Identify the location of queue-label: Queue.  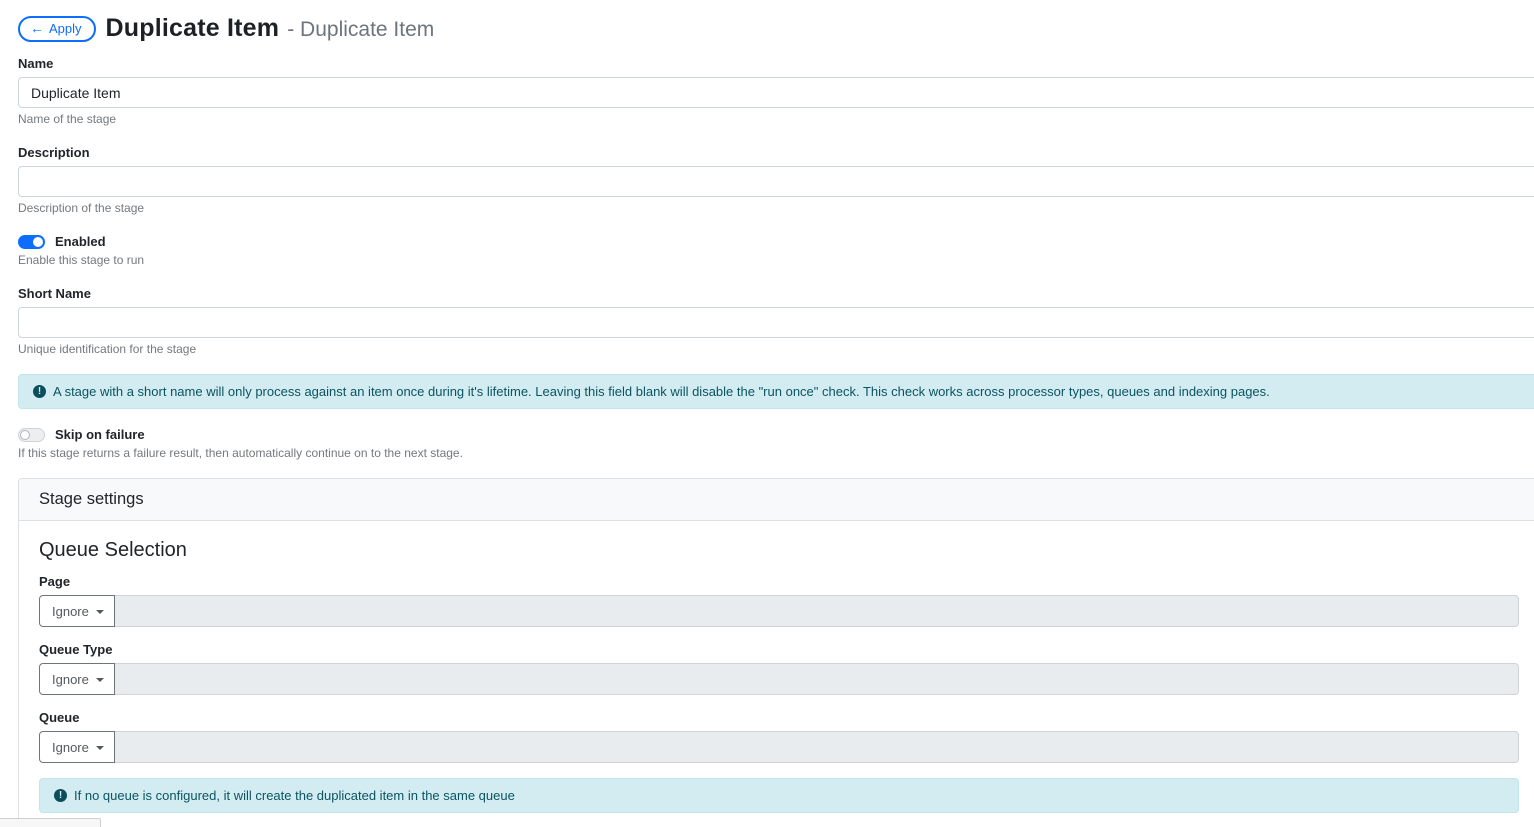
(59, 717).